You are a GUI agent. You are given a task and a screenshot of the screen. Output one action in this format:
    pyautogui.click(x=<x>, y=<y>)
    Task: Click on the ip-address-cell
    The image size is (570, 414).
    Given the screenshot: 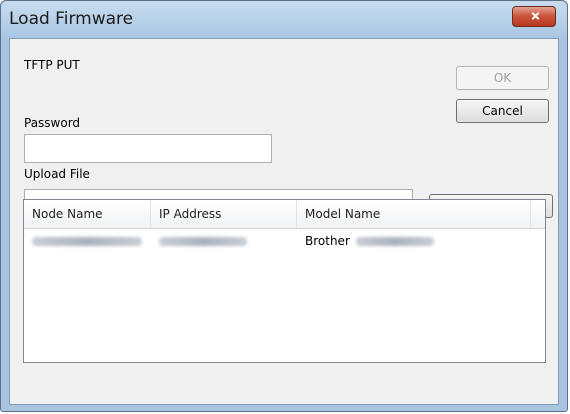 What is the action you would take?
    pyautogui.click(x=224, y=241)
    